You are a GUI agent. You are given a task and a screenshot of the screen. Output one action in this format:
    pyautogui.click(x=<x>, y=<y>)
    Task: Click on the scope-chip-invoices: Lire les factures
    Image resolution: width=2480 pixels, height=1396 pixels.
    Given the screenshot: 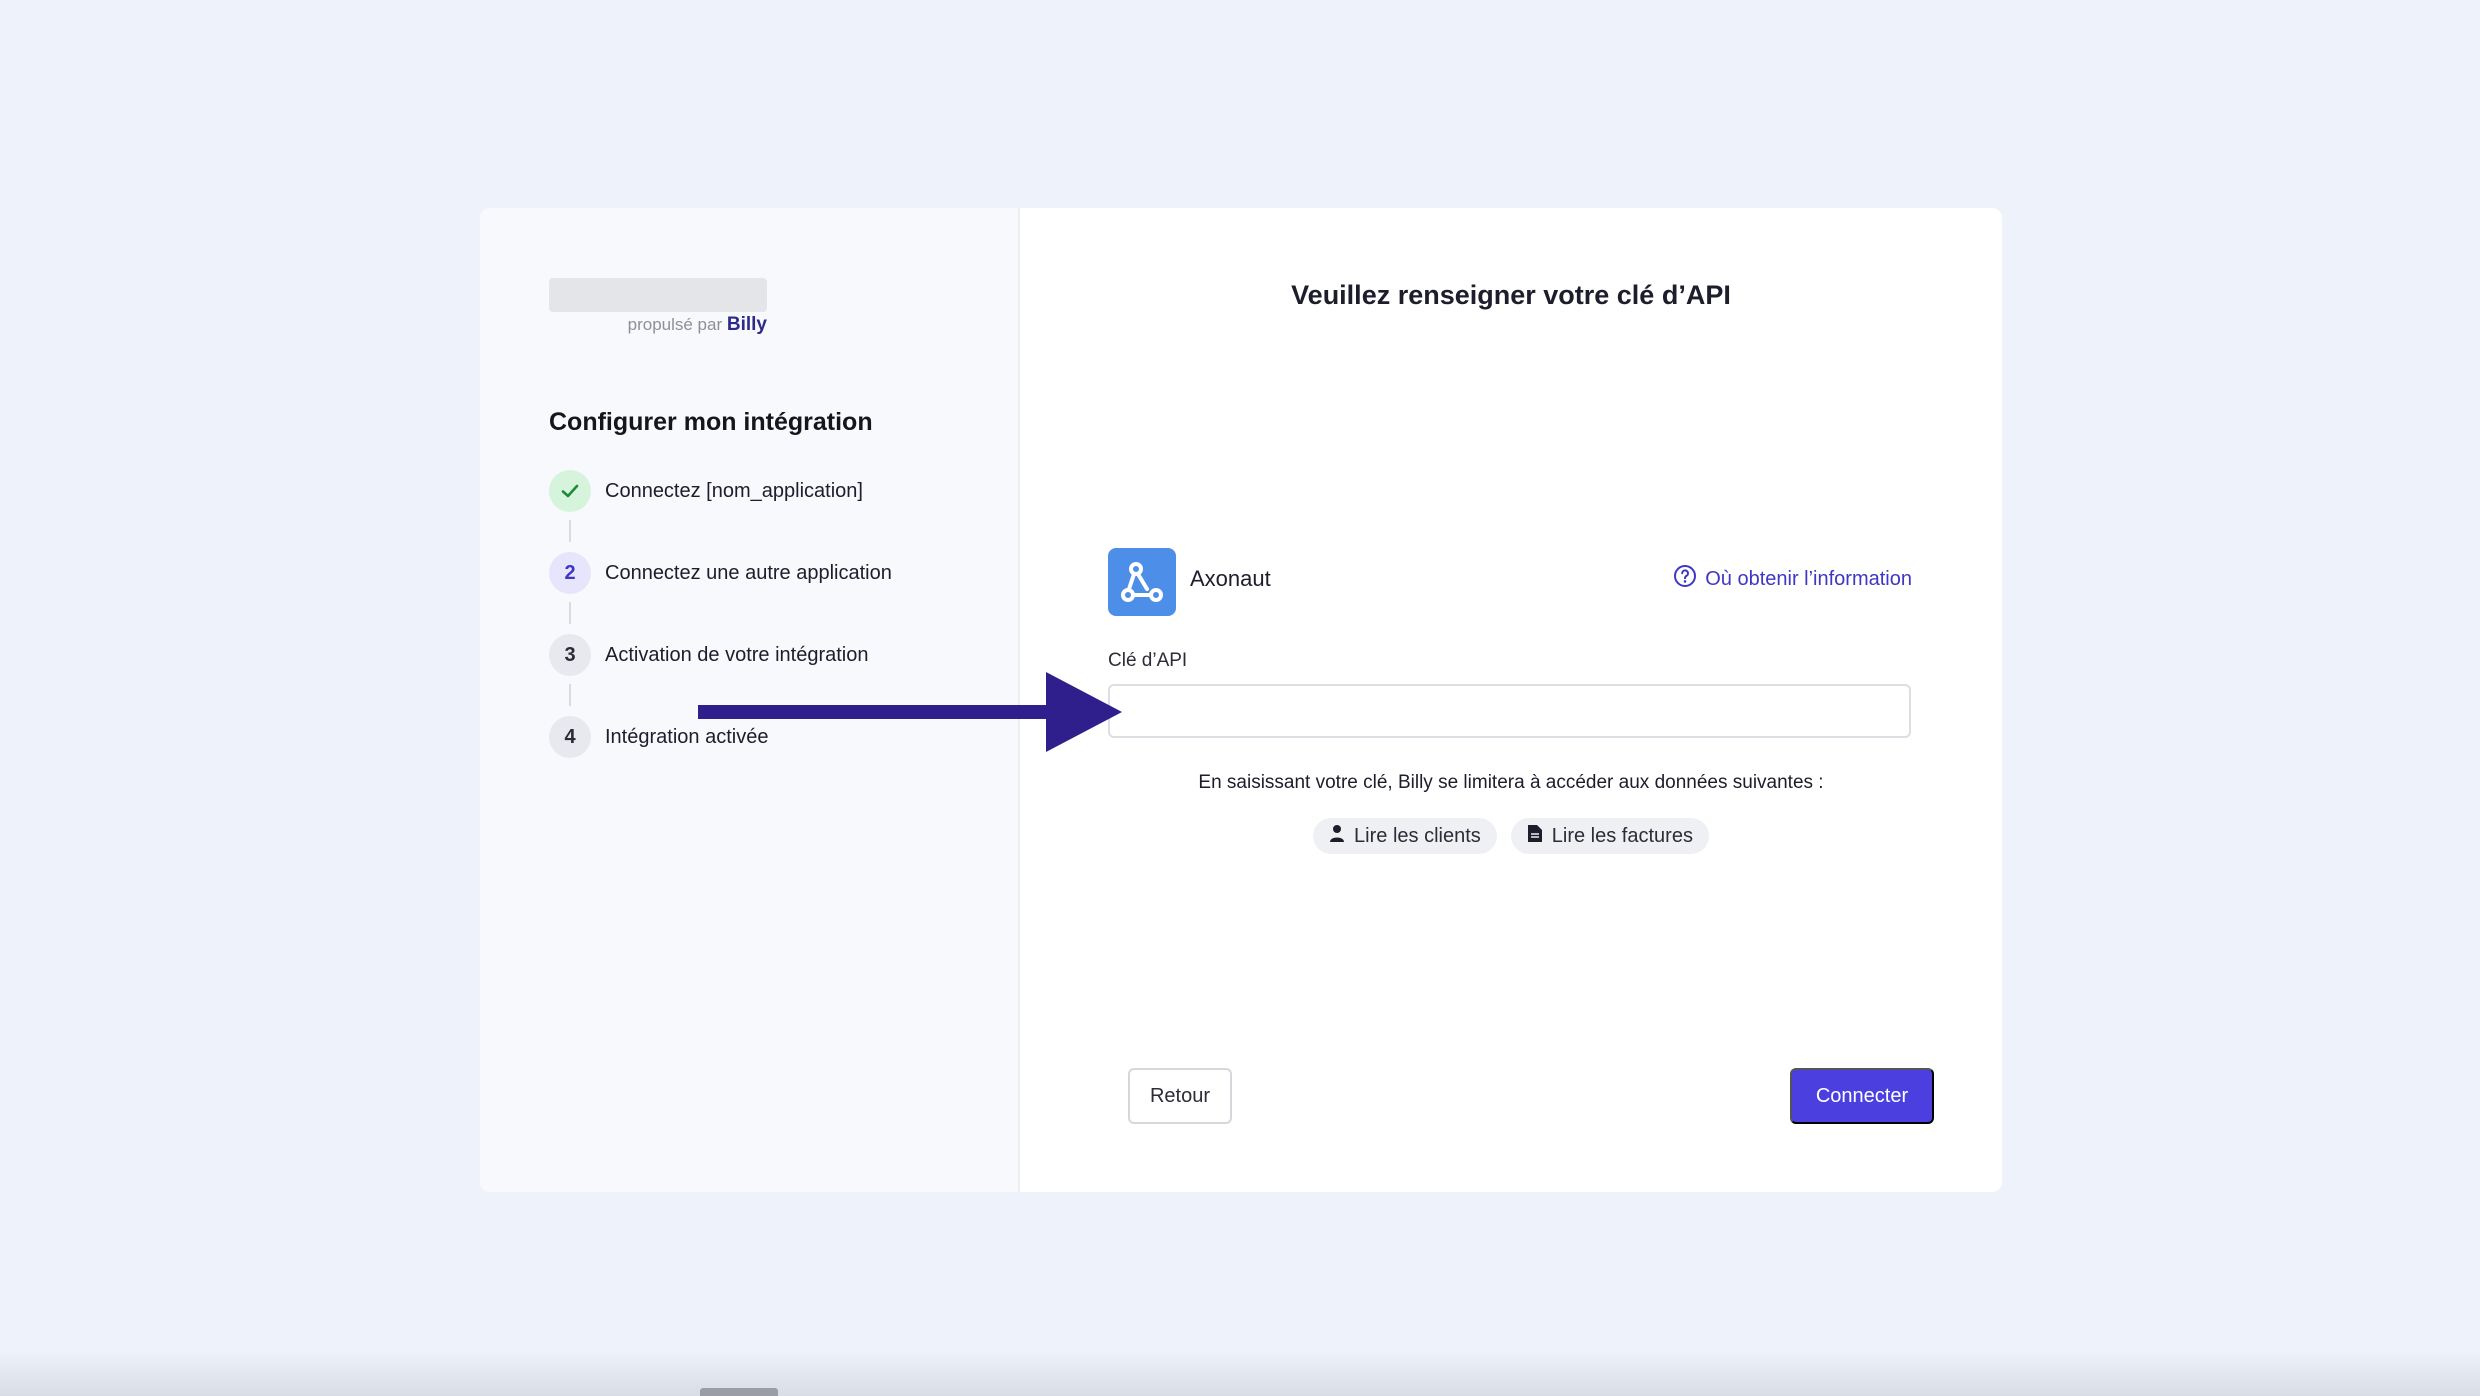 What is the action you would take?
    pyautogui.click(x=1609, y=836)
    